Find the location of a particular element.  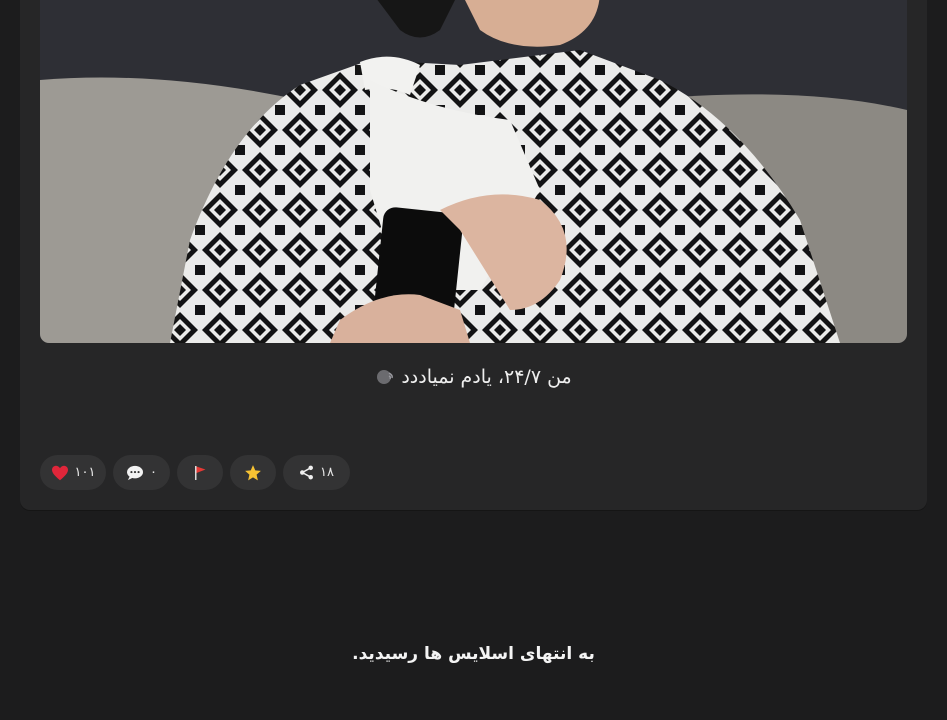

report-button is located at coordinates (200, 472).